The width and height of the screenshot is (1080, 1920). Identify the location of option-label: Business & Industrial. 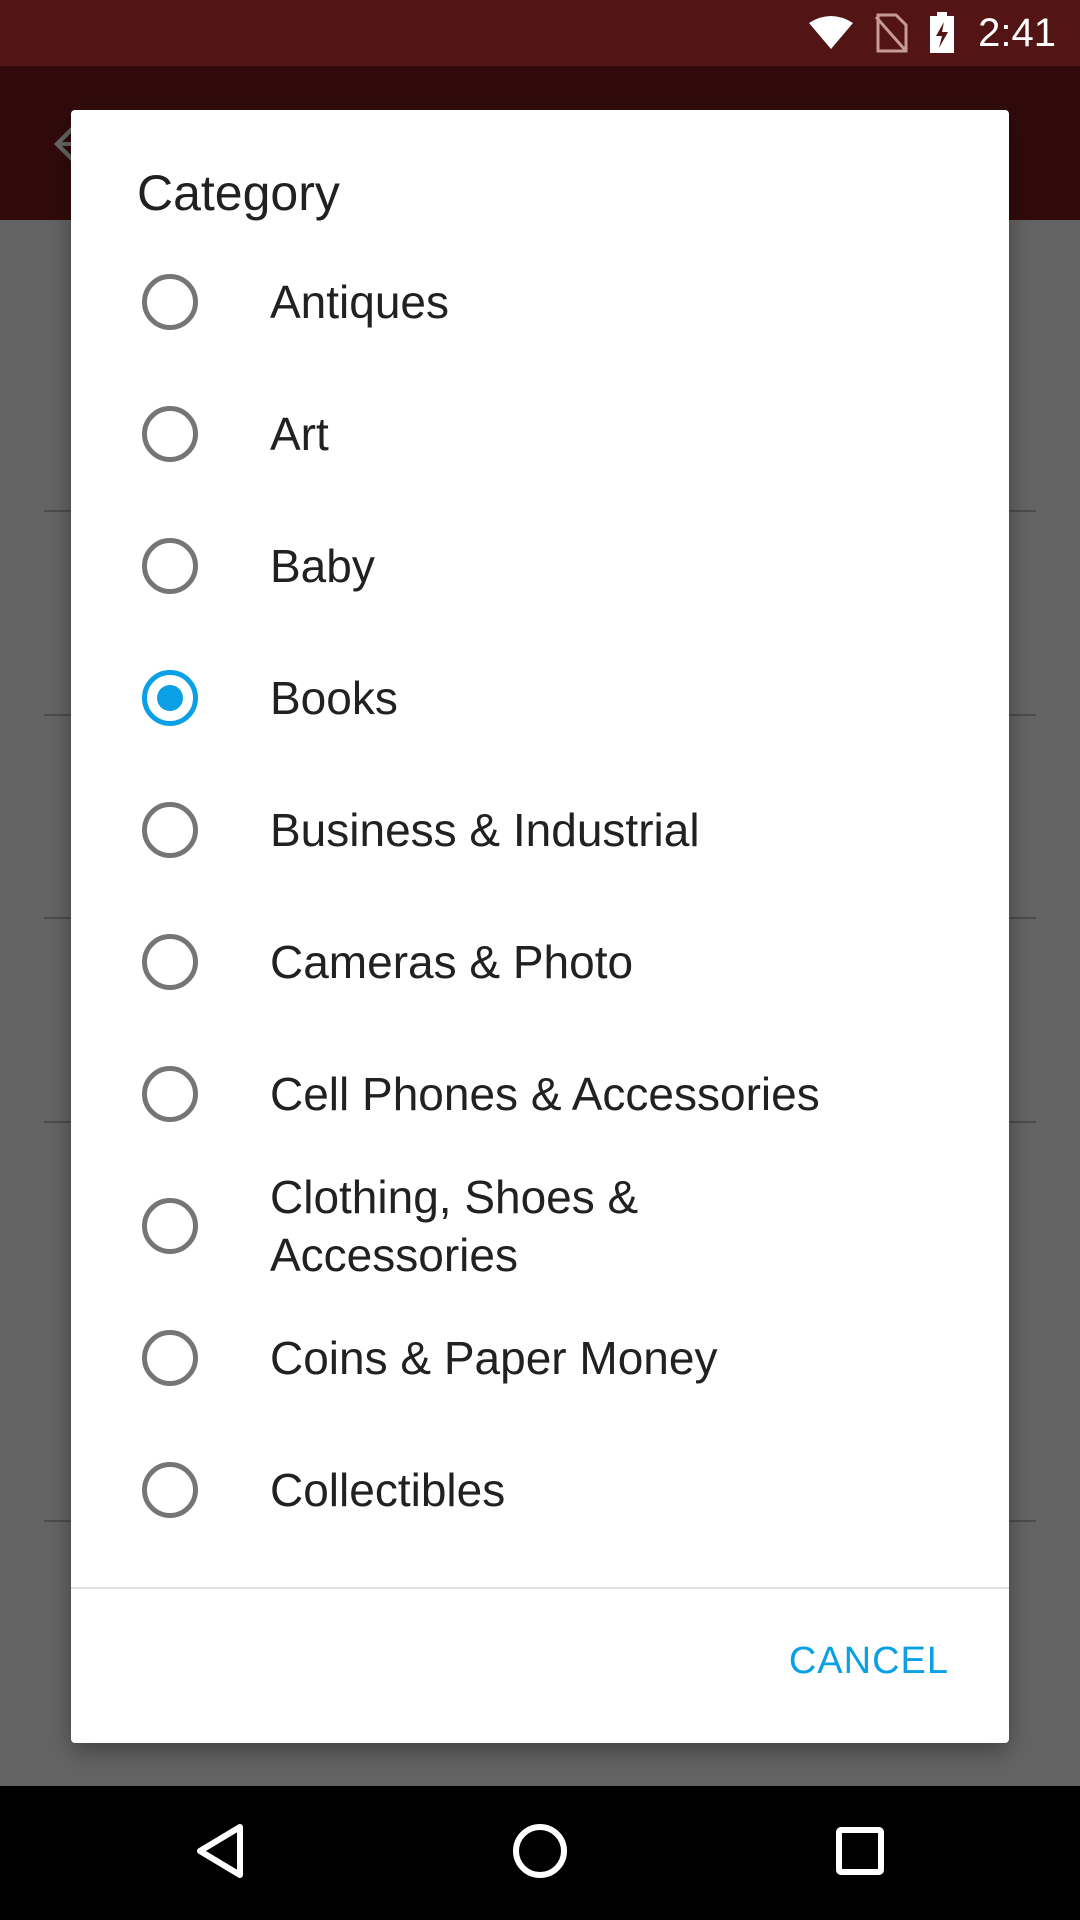
(485, 830).